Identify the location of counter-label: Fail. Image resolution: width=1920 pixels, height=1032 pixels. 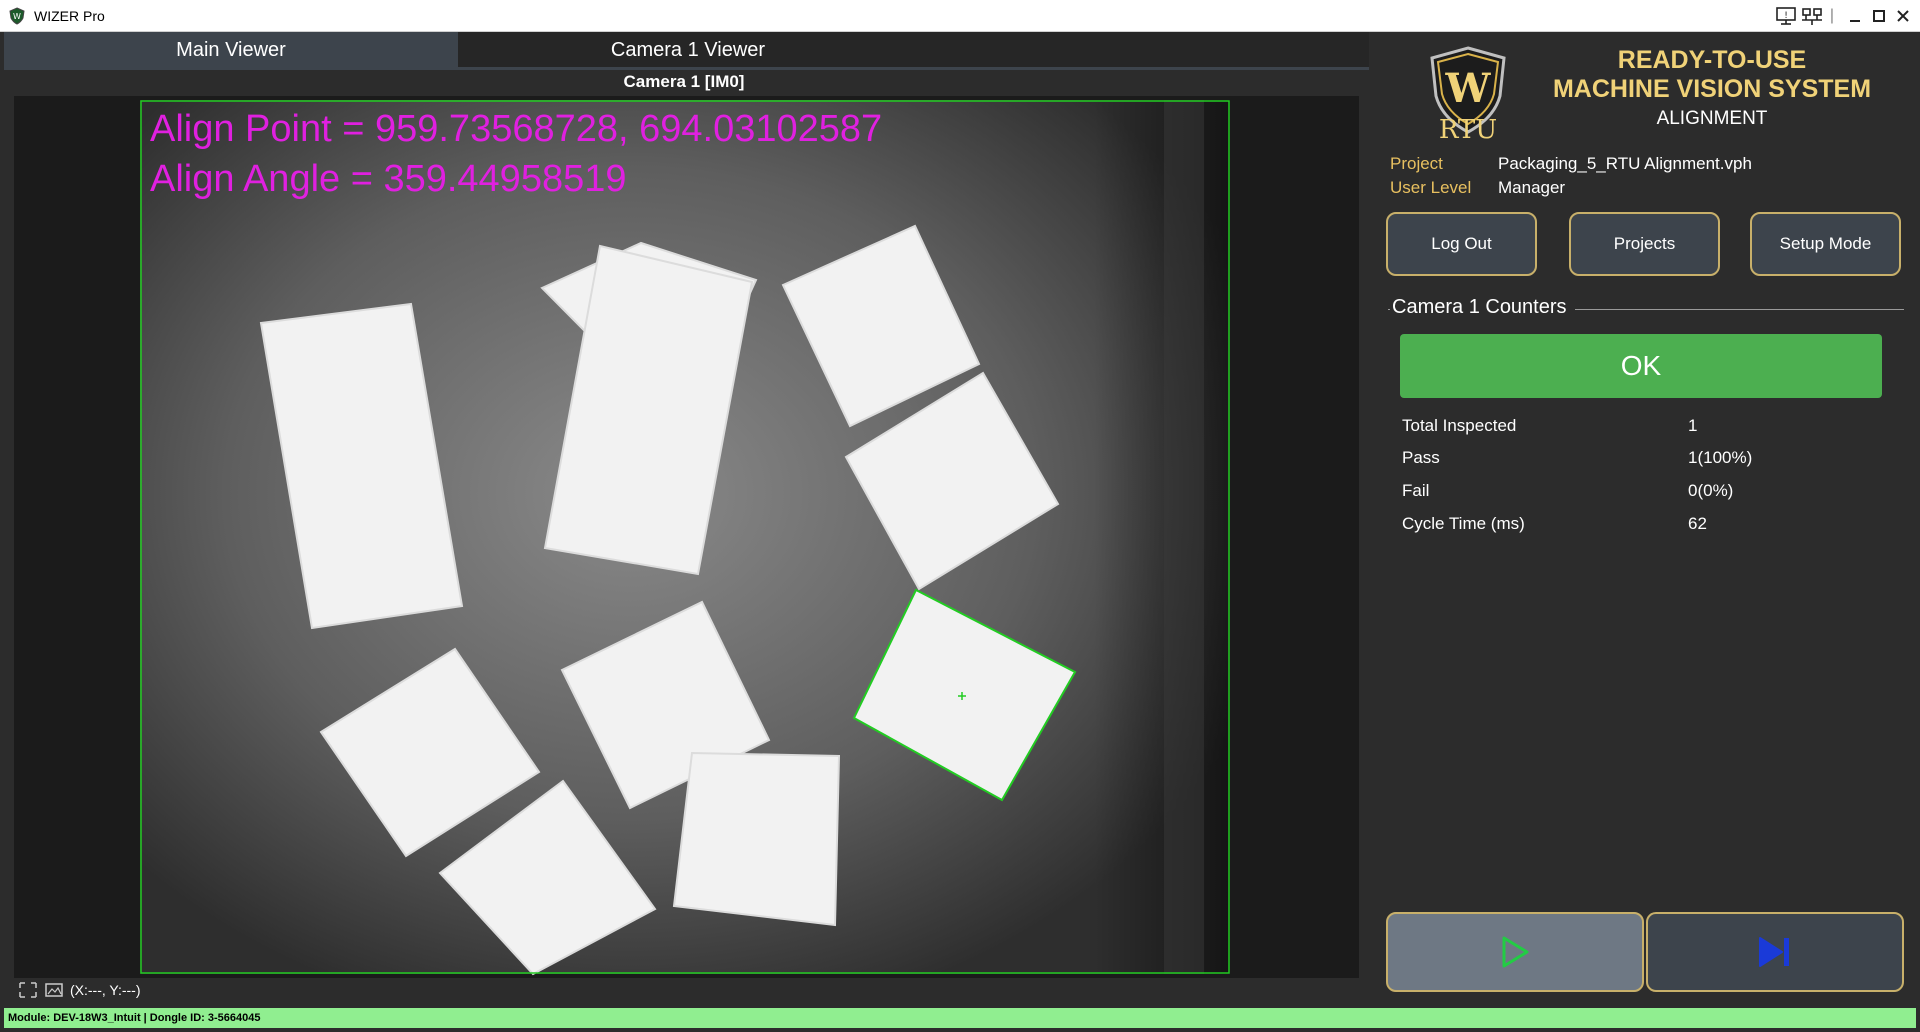
(1416, 490).